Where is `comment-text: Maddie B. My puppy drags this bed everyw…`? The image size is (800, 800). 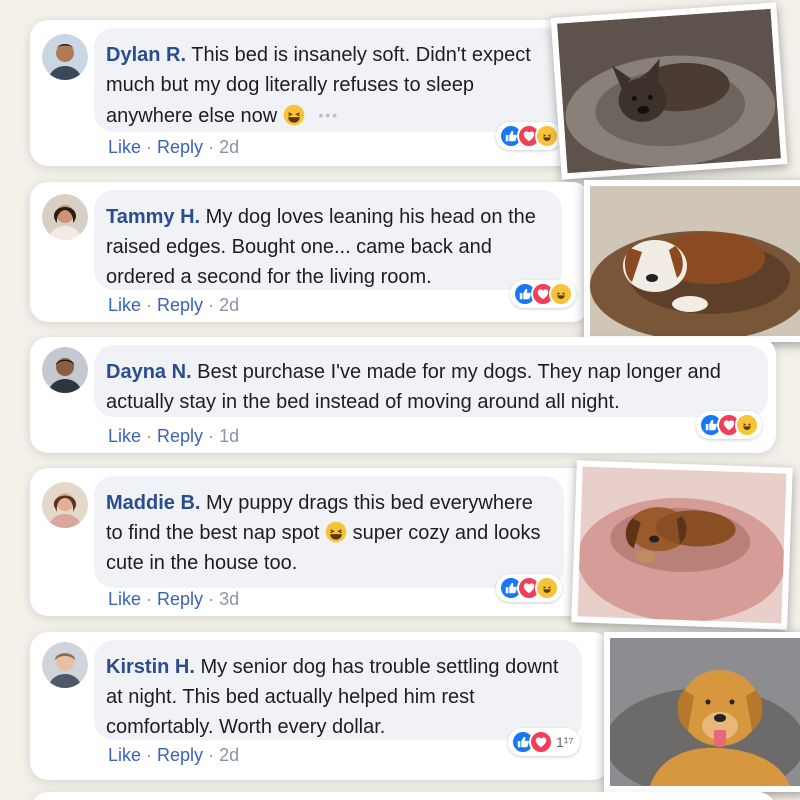 comment-text: Maddie B. My puppy drags this bed everyw… is located at coordinates (328, 533).